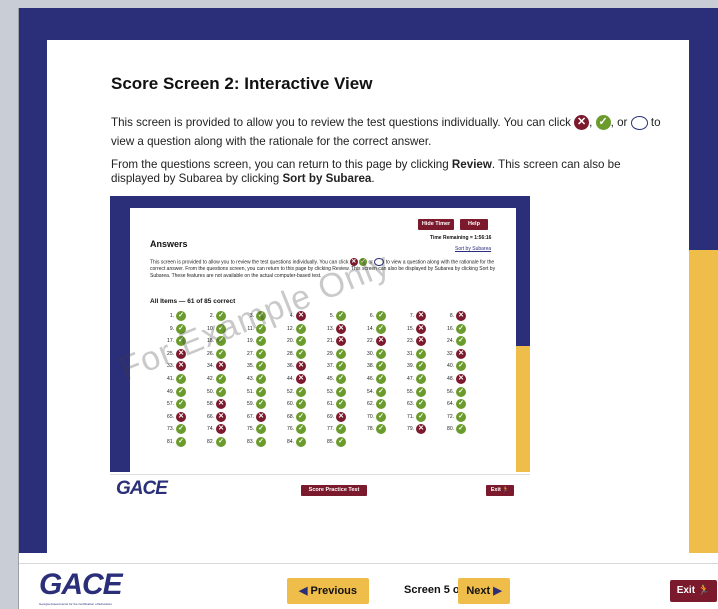  I want to click on answer-item: 5. ✓, so click(340, 316).